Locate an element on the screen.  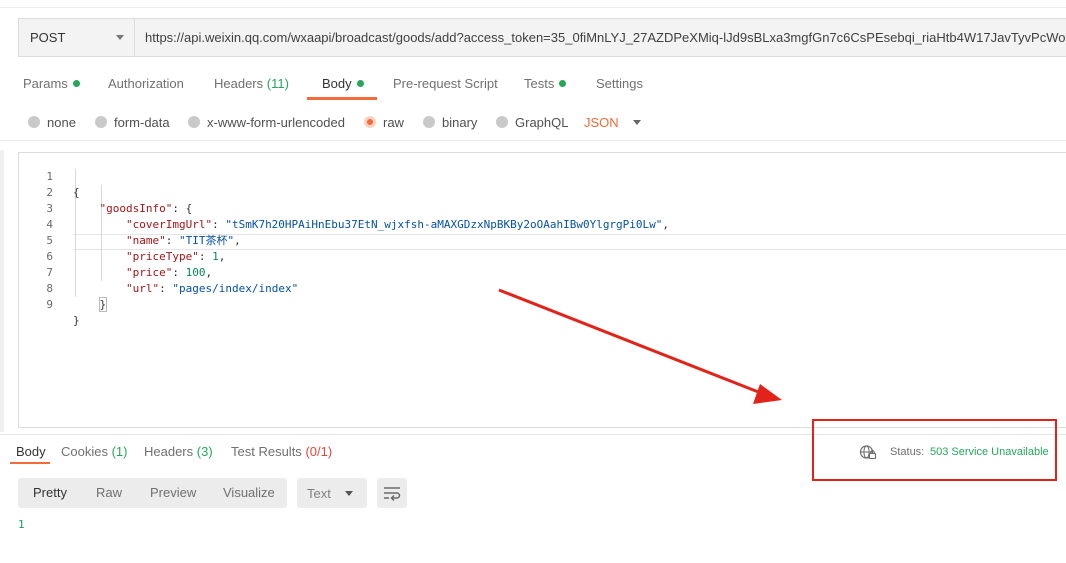
radio-urlencoded: x-www-form-urlencoded is located at coordinates (266, 122).